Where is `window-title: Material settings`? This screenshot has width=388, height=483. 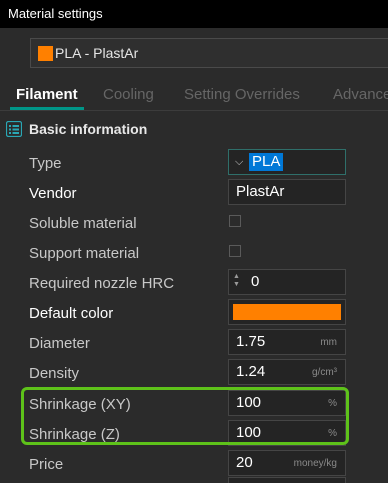
window-title: Material settings is located at coordinates (55, 13).